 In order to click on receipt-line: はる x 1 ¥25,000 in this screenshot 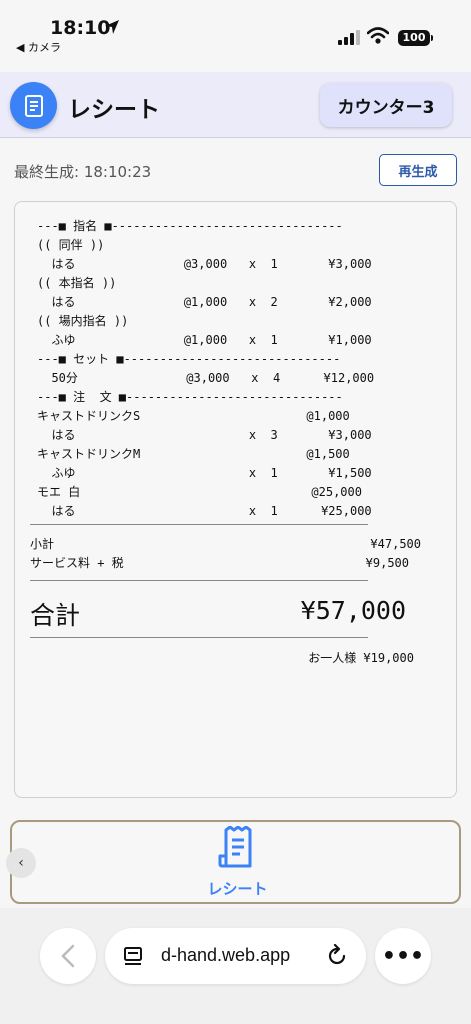, I will do `click(204, 511)`.